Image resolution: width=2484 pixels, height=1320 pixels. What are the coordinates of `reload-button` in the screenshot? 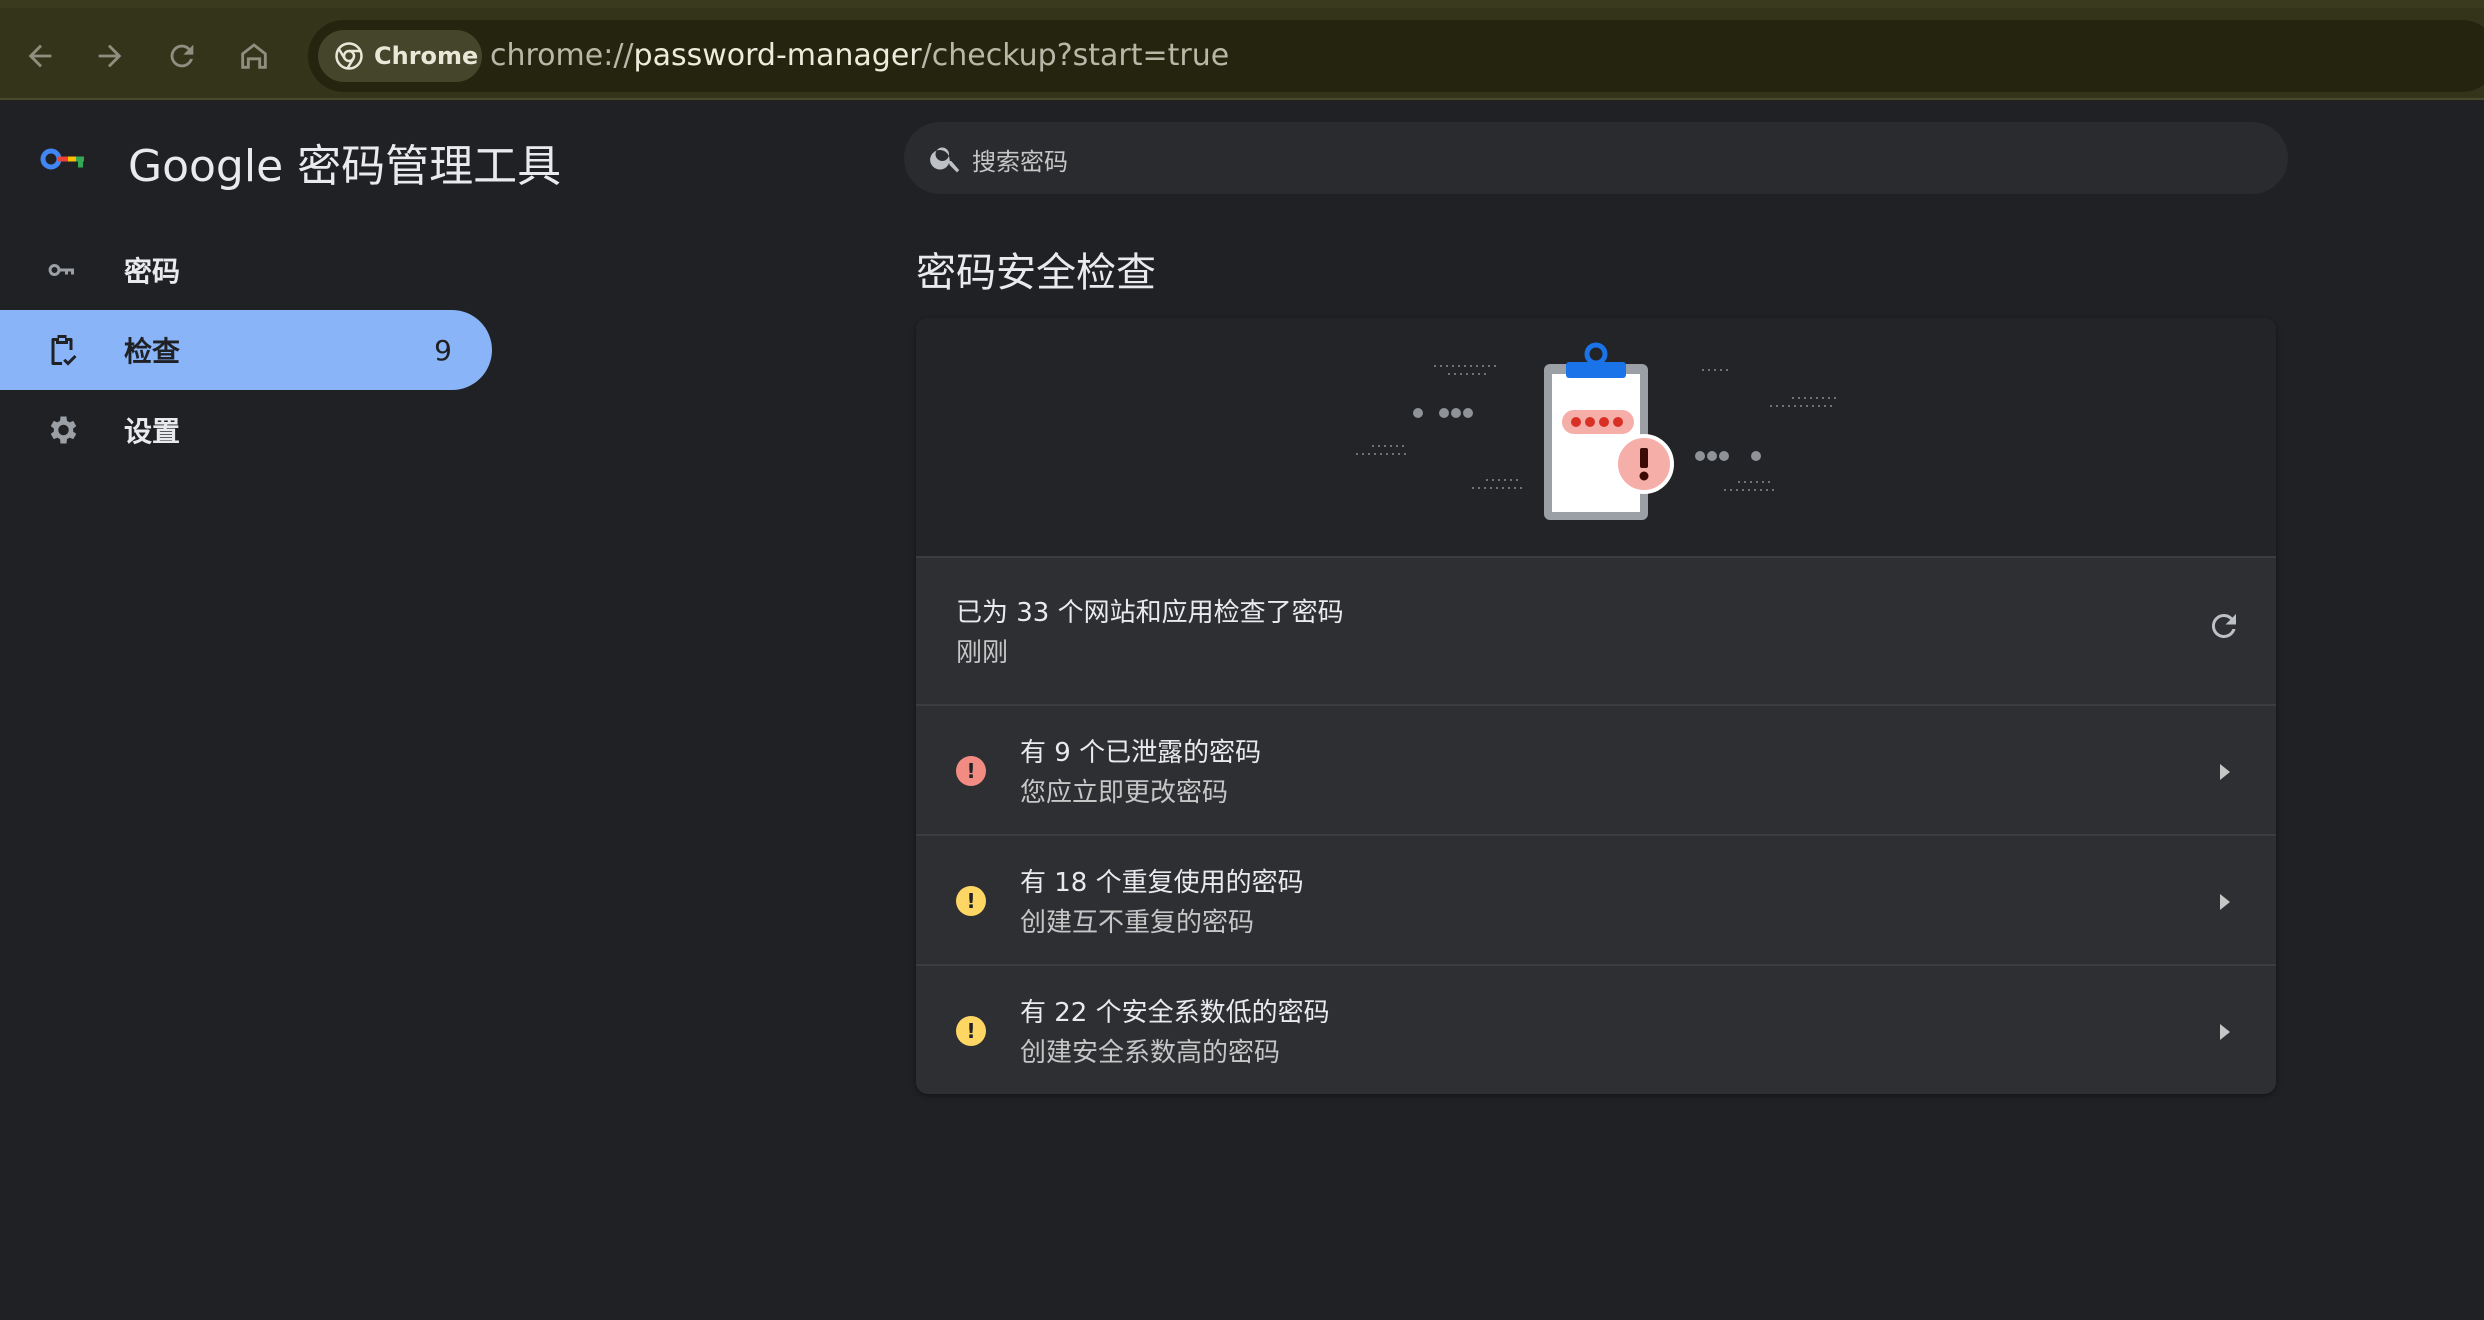 It's located at (182, 56).